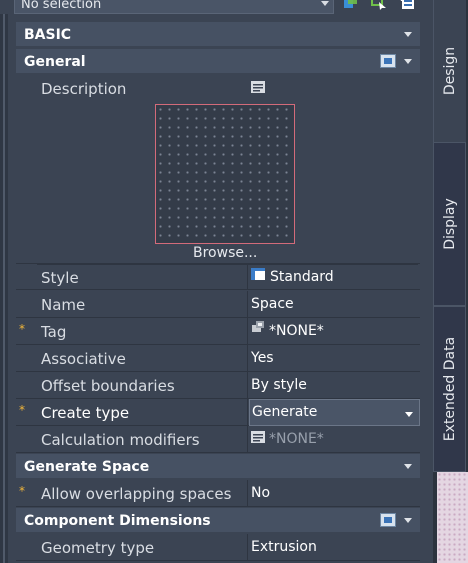 This screenshot has height=563, width=468. Describe the element at coordinates (142, 304) in the screenshot. I see `property-label: Name` at that location.